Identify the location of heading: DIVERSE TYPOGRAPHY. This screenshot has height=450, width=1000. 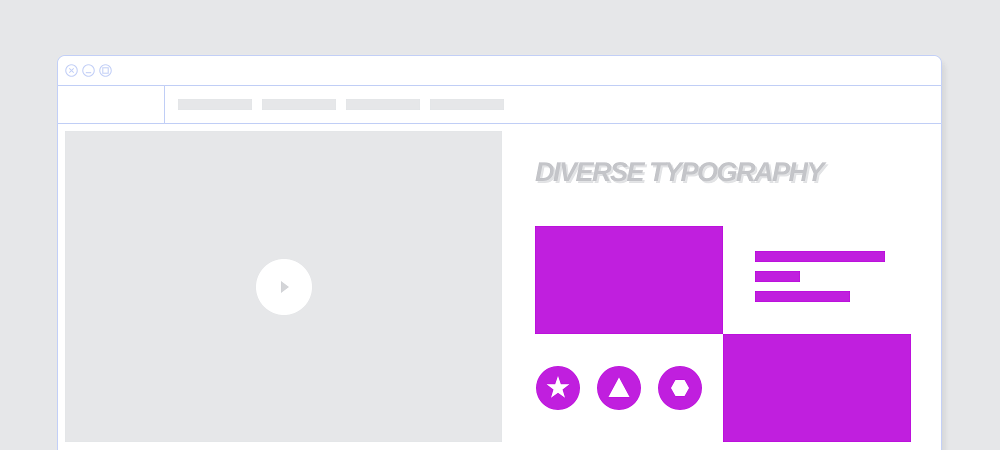
(679, 172).